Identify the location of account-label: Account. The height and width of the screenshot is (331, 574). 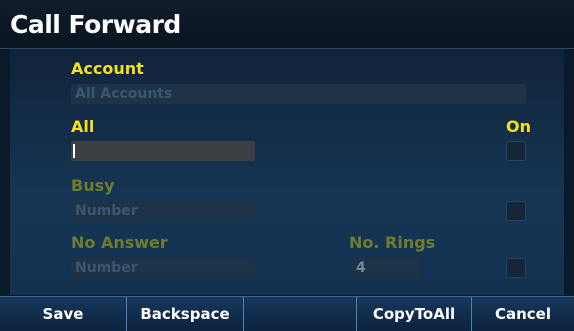
(107, 68).